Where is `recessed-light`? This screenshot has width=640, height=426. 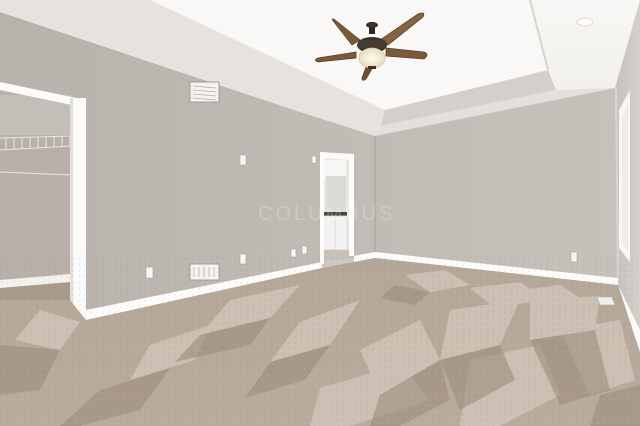 recessed-light is located at coordinates (585, 22).